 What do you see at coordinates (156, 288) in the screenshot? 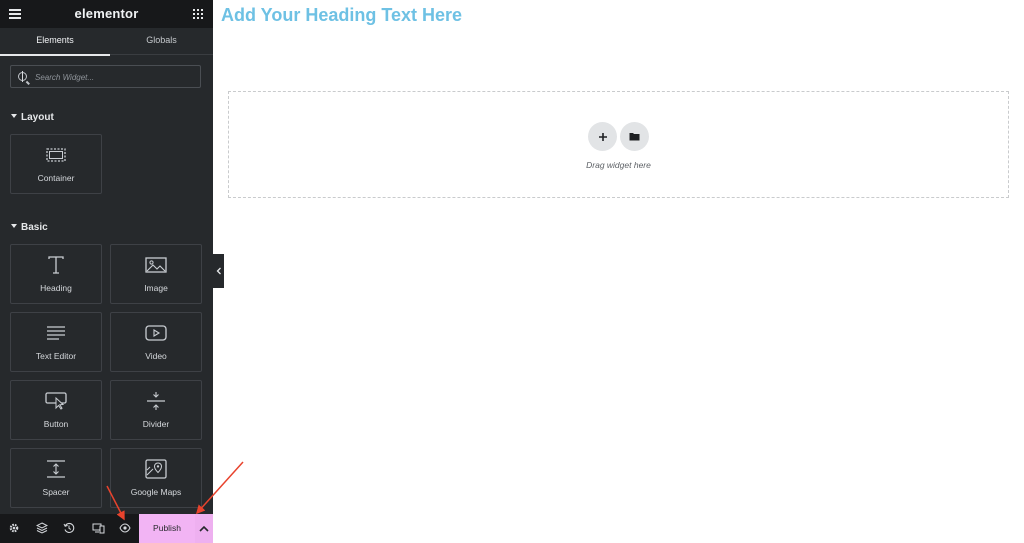
I see `widget-label: Image` at bounding box center [156, 288].